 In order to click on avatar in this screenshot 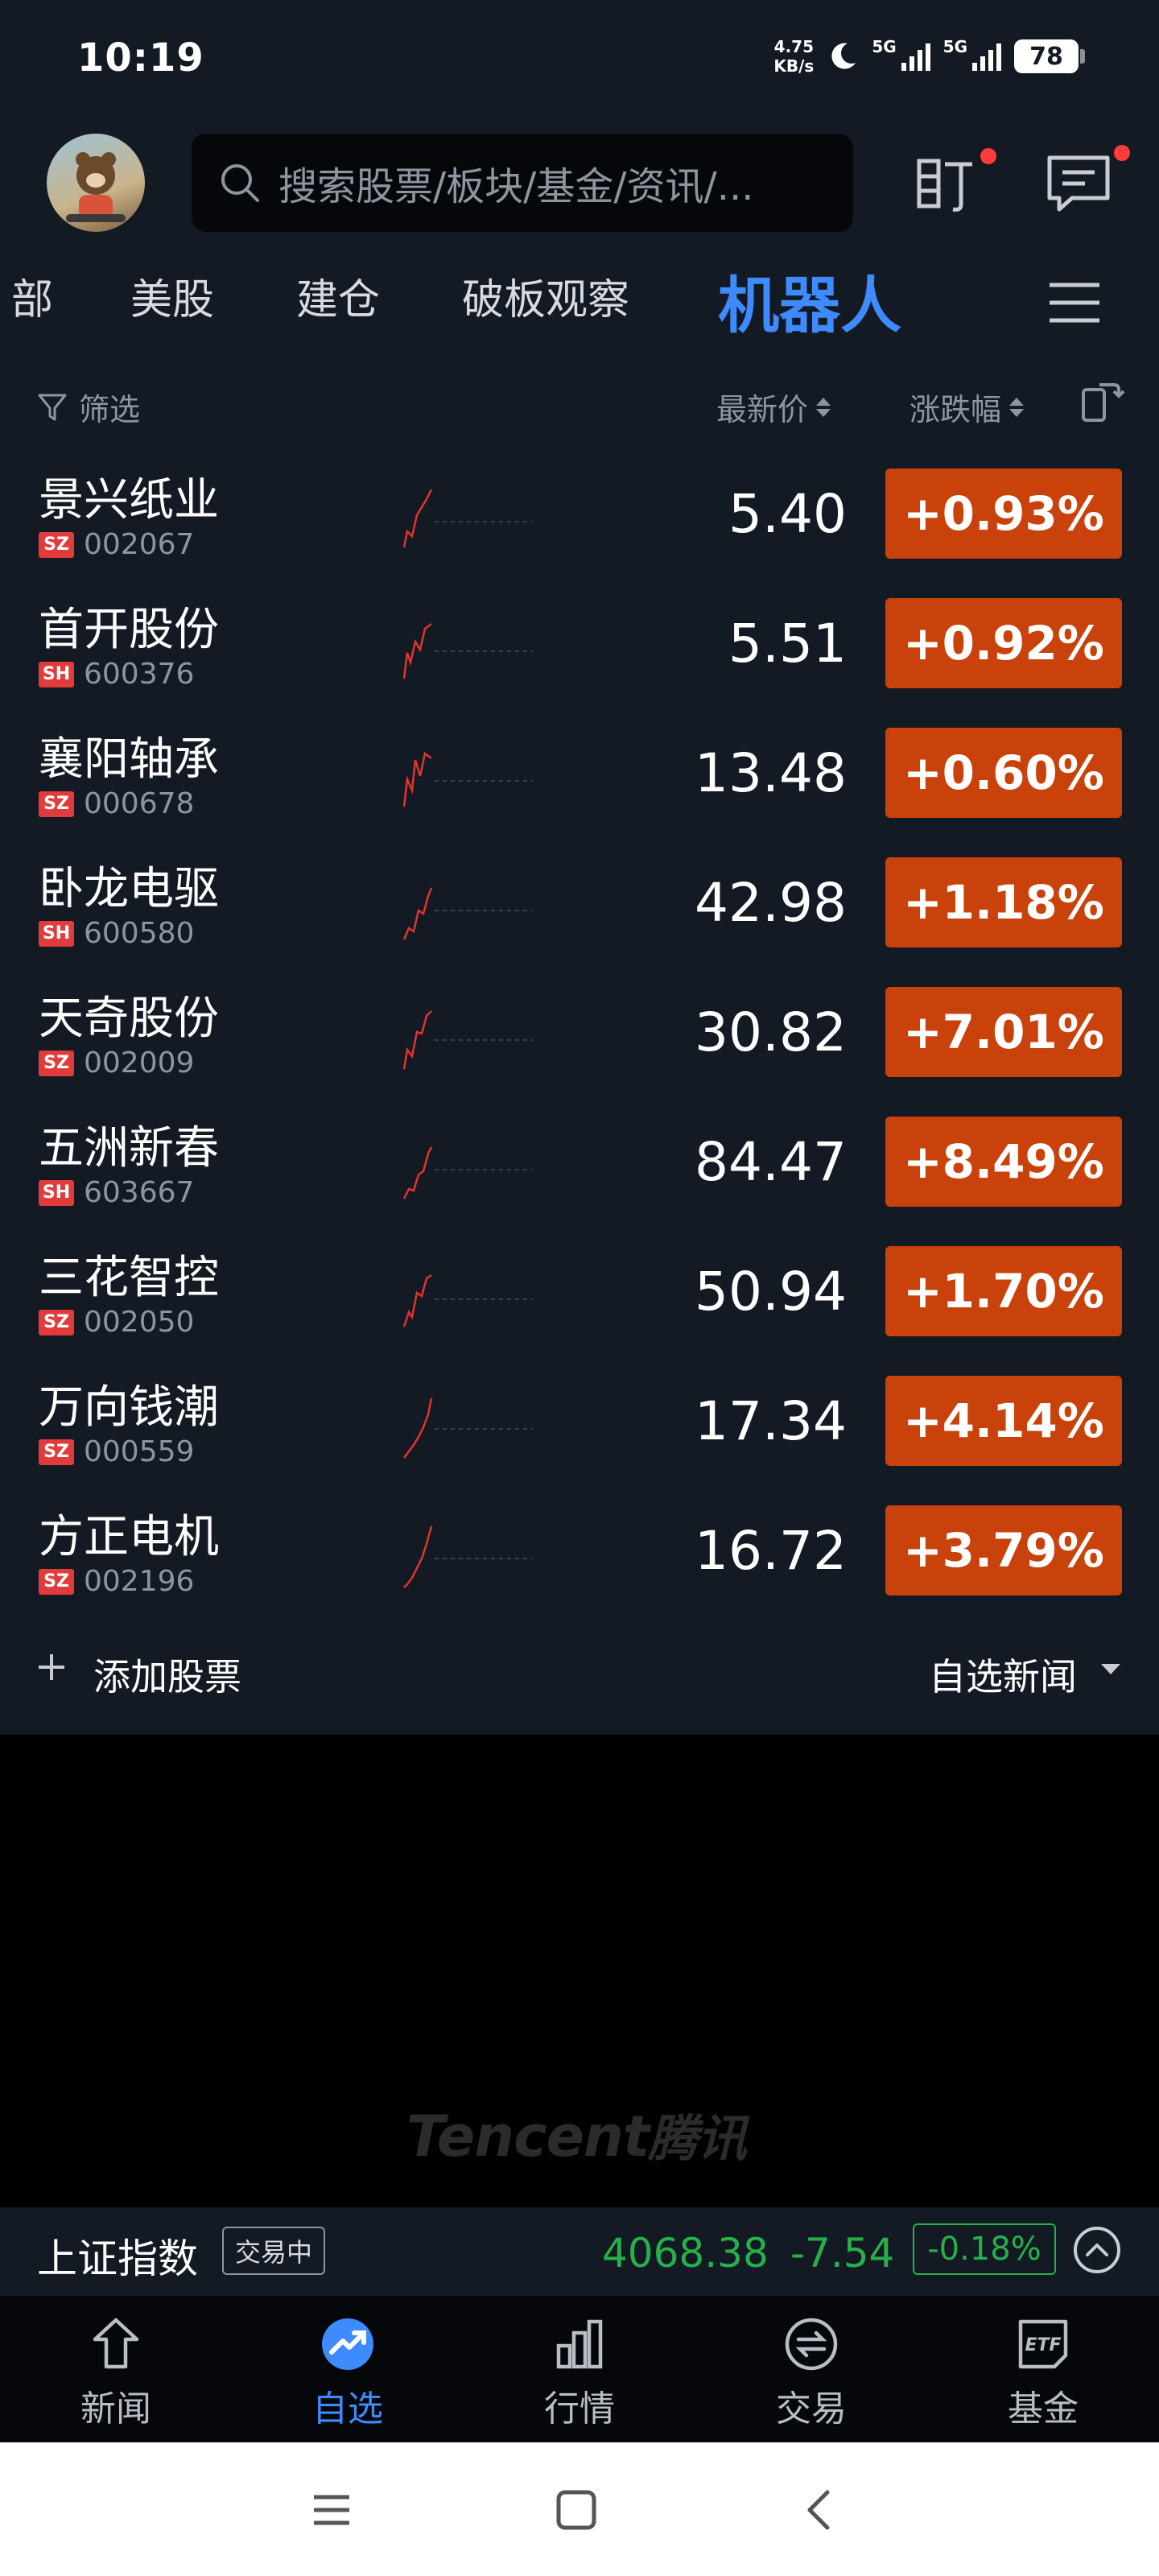, I will do `click(96, 183)`.